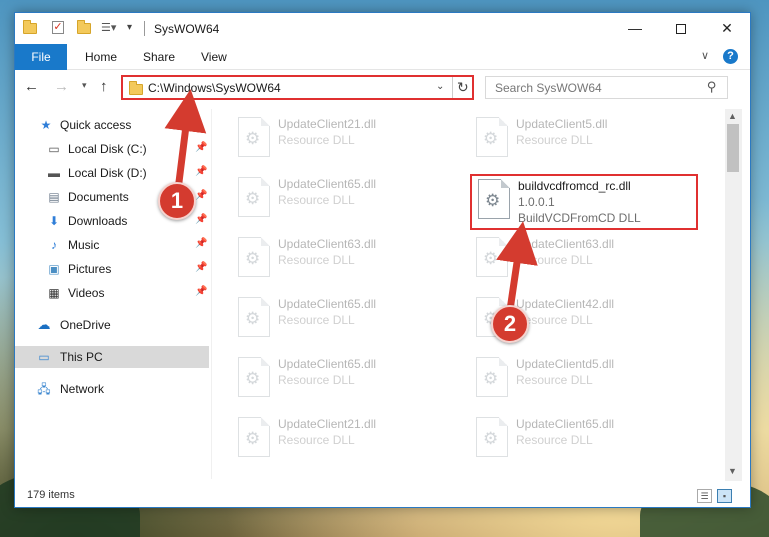 The height and width of the screenshot is (537, 769). I want to click on sidebar-item-this-pc: ▭ This PC, so click(112, 357).